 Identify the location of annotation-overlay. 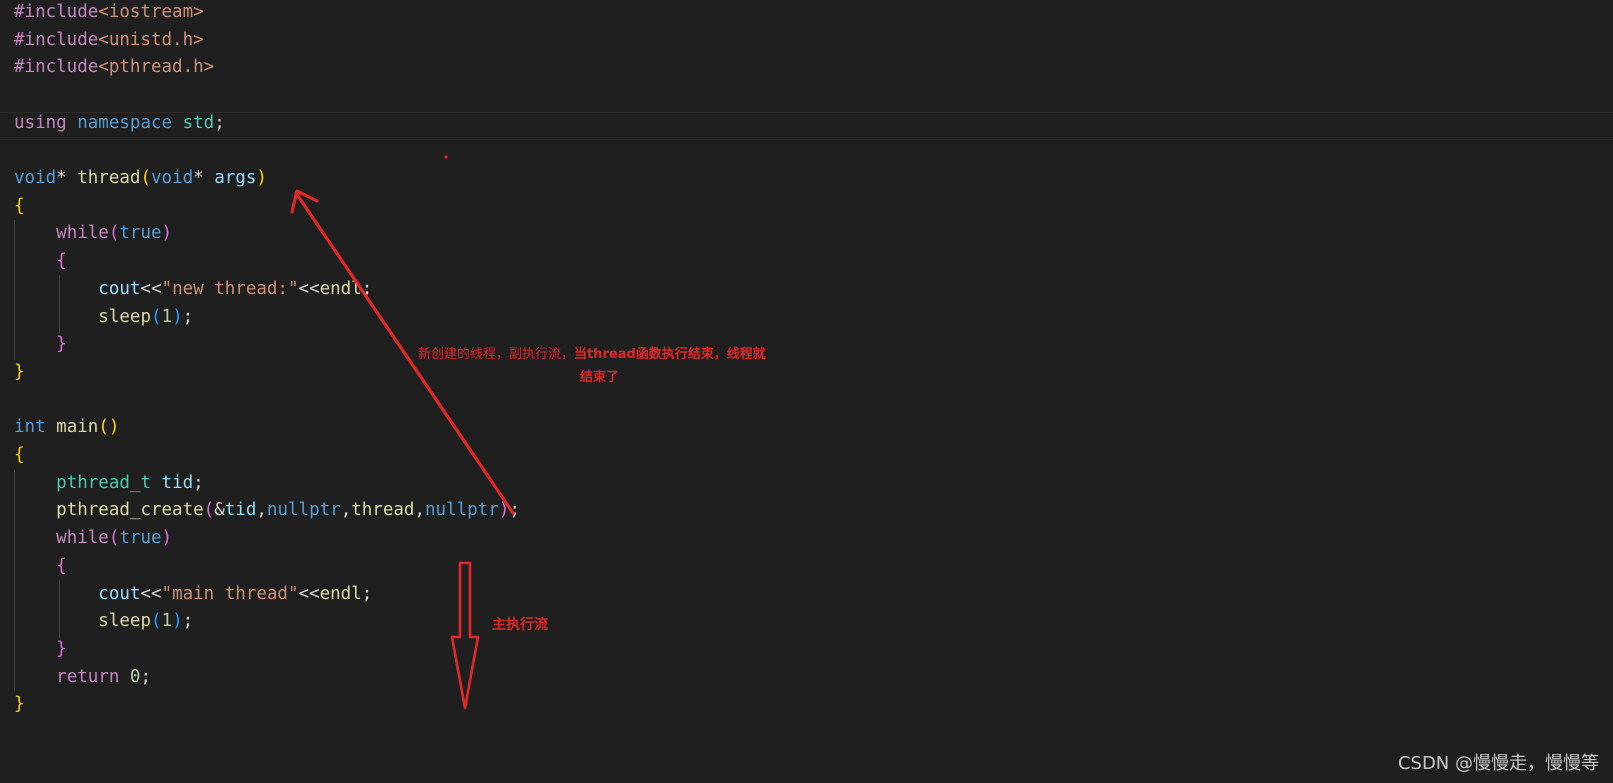
(402, 432).